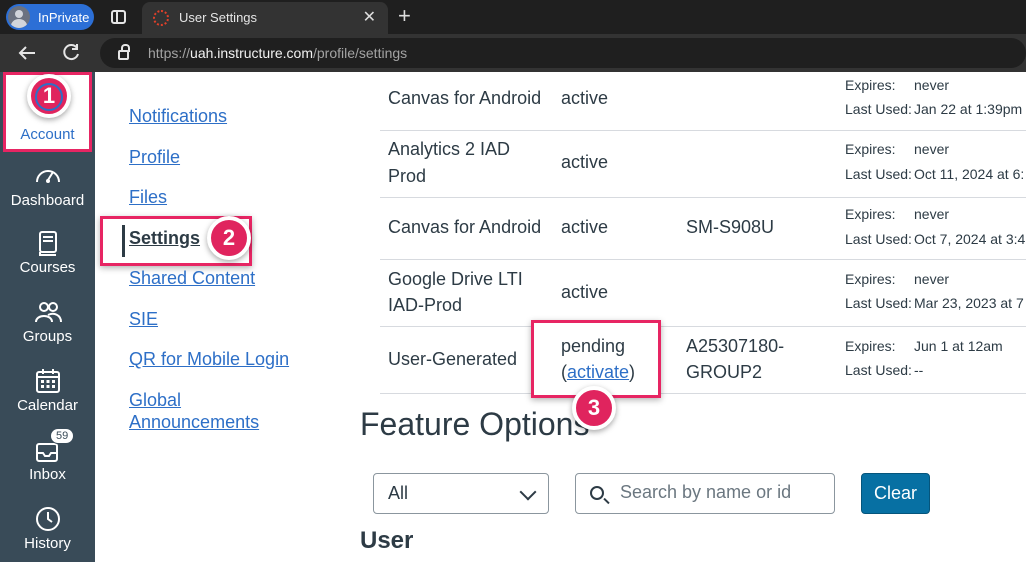 This screenshot has height=562, width=1026. Describe the element at coordinates (723, 492) in the screenshot. I see `feature-search-input` at that location.